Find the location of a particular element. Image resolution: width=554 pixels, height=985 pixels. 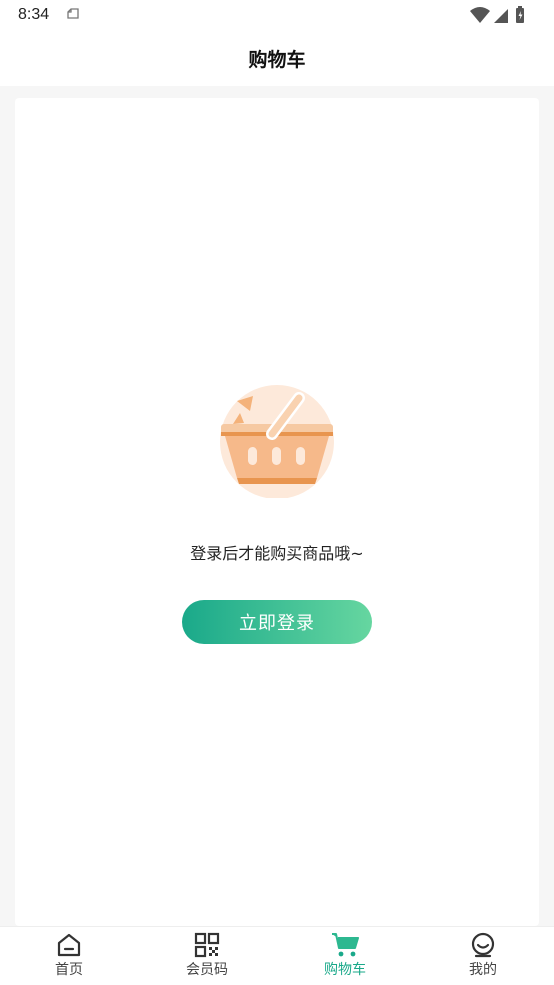

tab-label: 会员码 is located at coordinates (207, 970).